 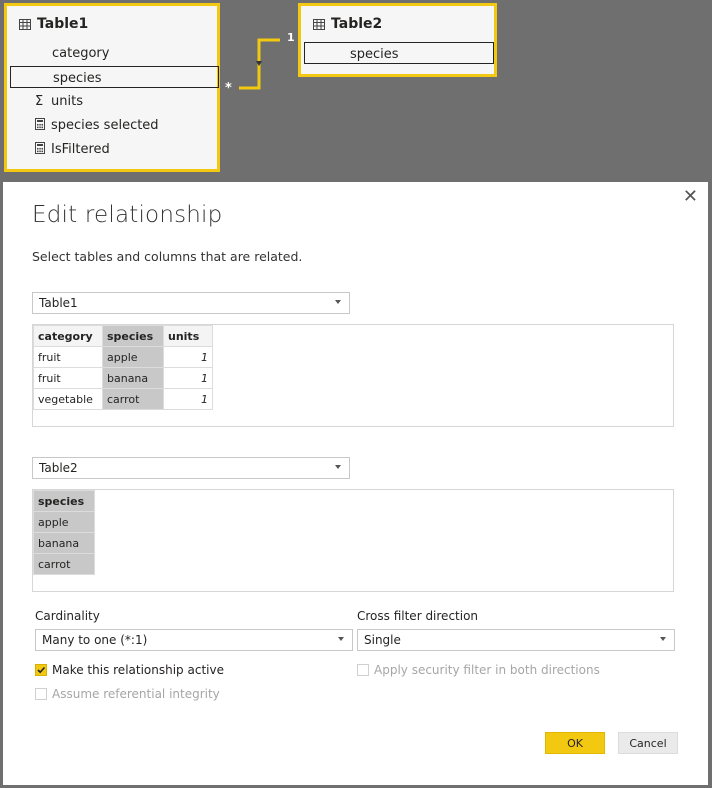 I want to click on table1-field-units: Σunits, so click(x=59, y=101).